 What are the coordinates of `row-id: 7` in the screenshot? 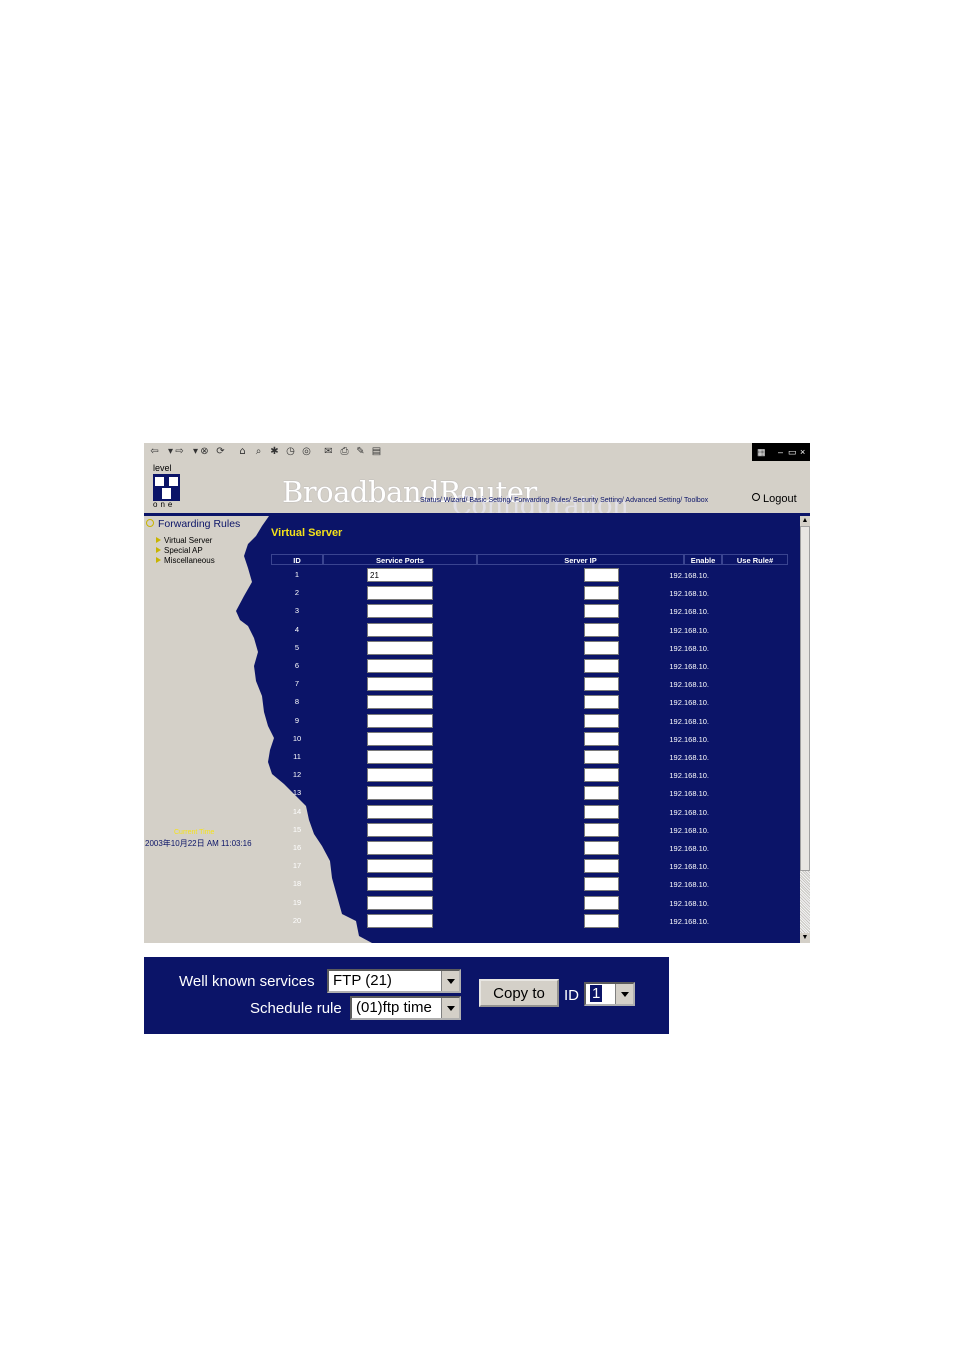 It's located at (297, 684).